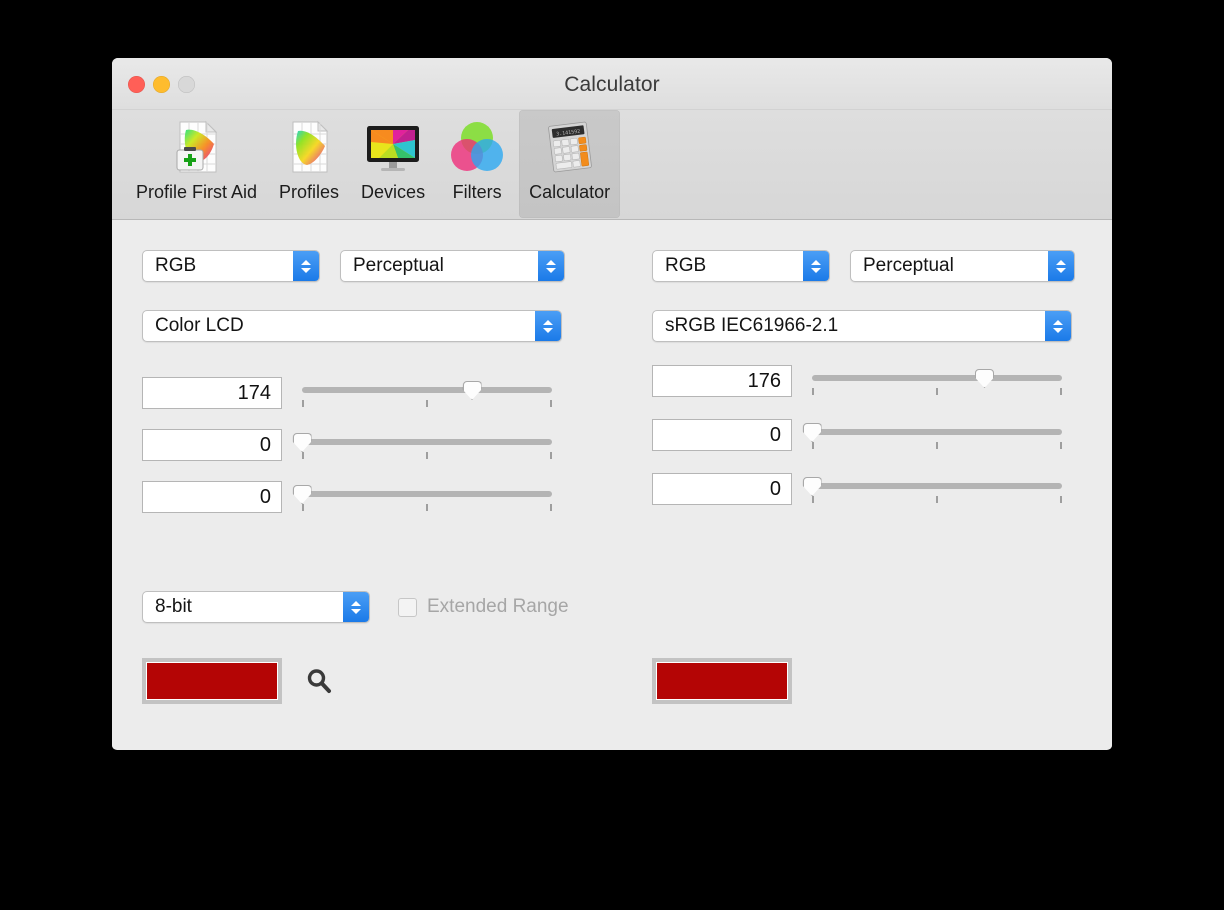 This screenshot has width=1224, height=910. What do you see at coordinates (498, 606) in the screenshot?
I see `extended-range-label: Extended Range` at bounding box center [498, 606].